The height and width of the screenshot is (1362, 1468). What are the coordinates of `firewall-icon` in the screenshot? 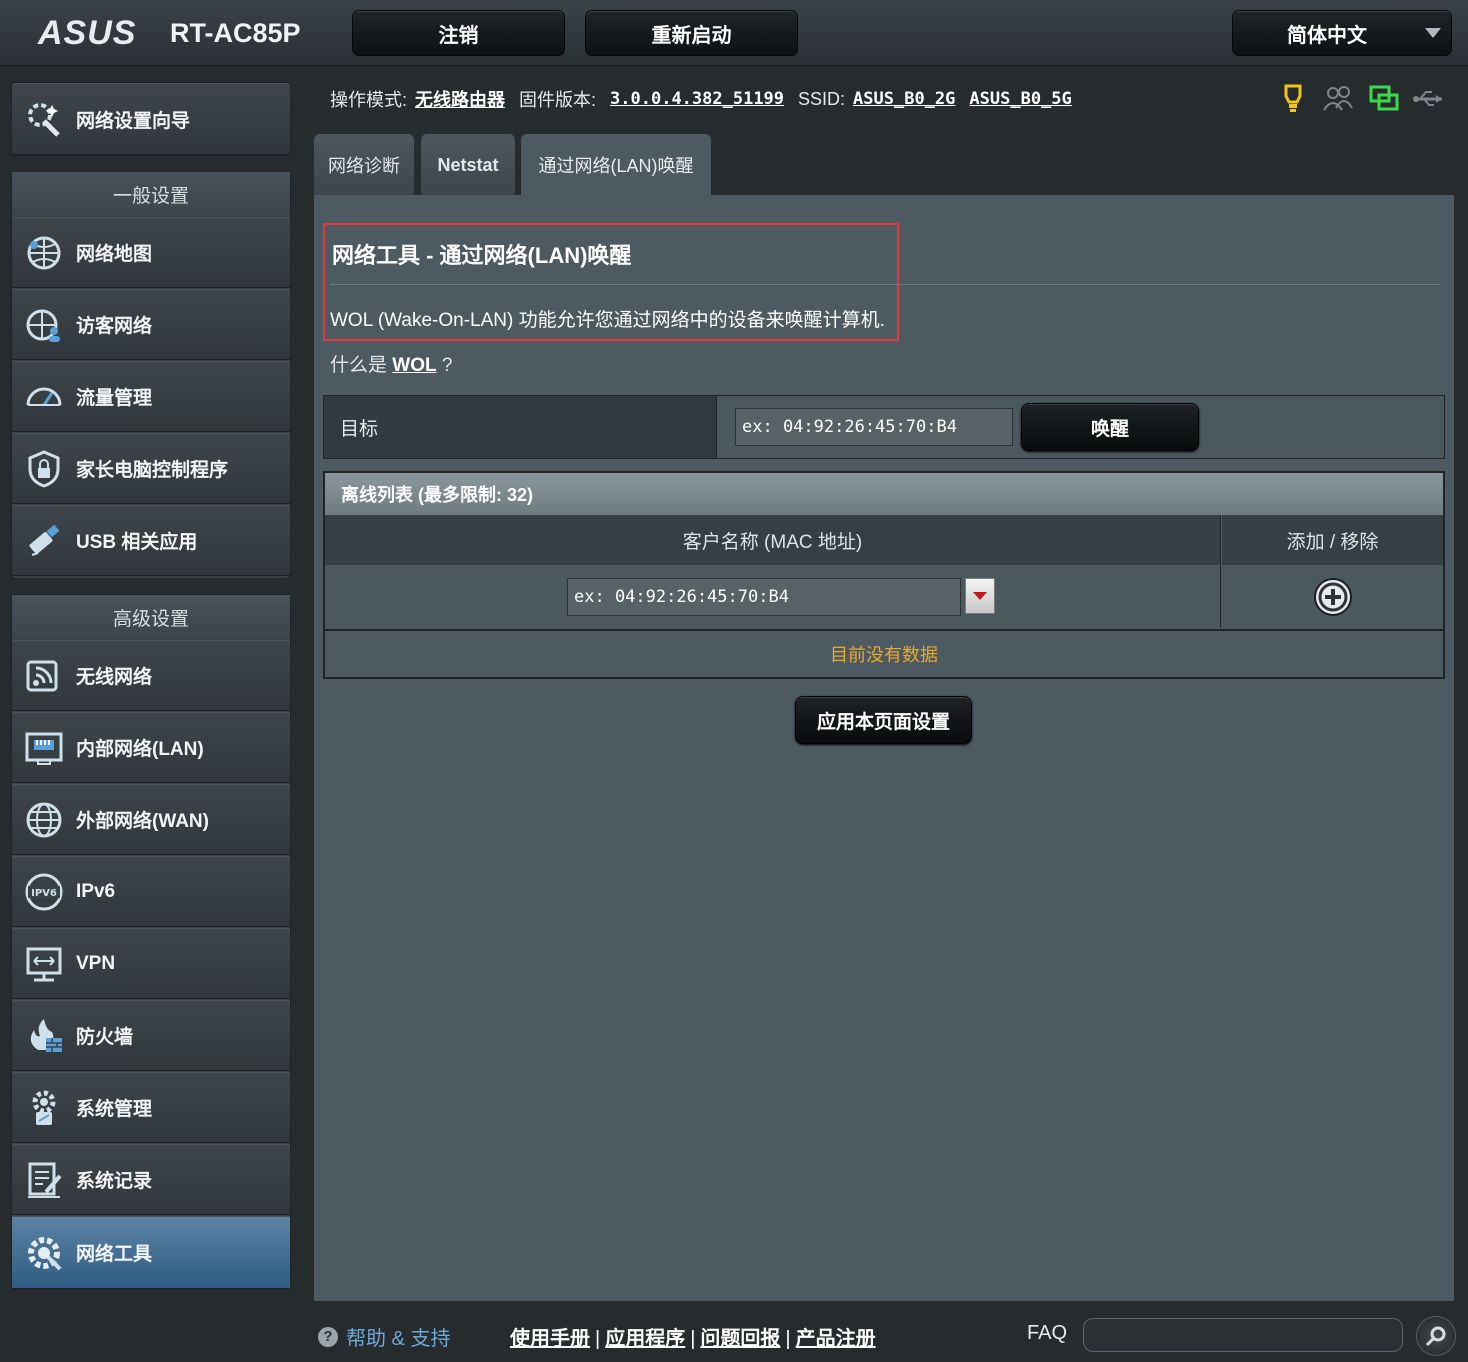 It's located at (44, 1036).